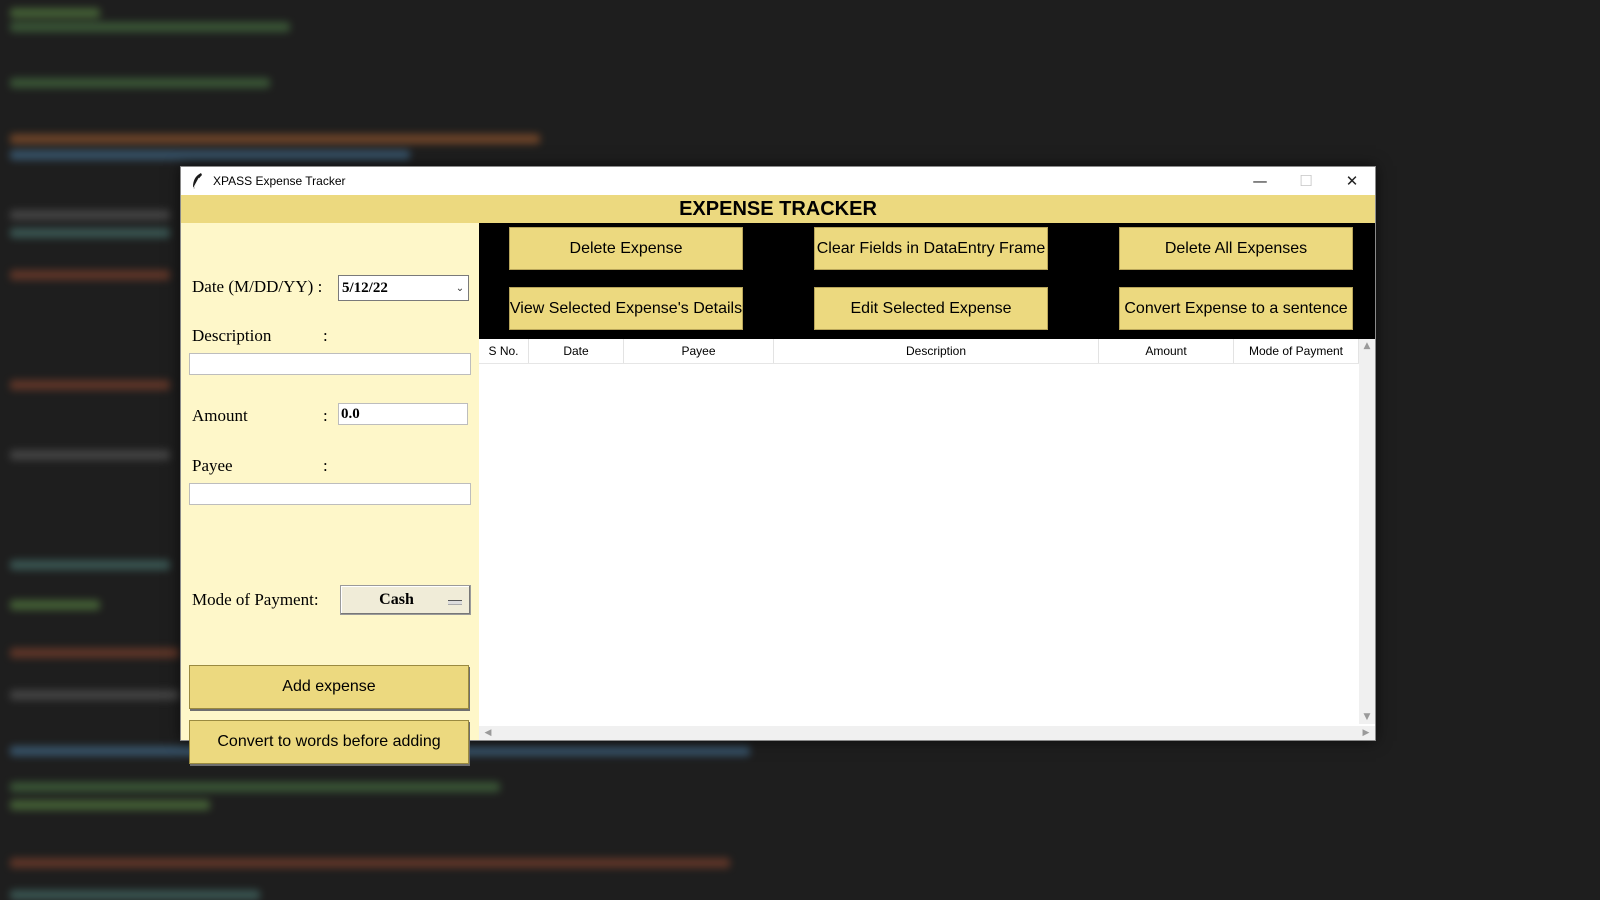 This screenshot has height=900, width=1600. I want to click on edit-expense-button: Edit Selected Expense, so click(931, 308).